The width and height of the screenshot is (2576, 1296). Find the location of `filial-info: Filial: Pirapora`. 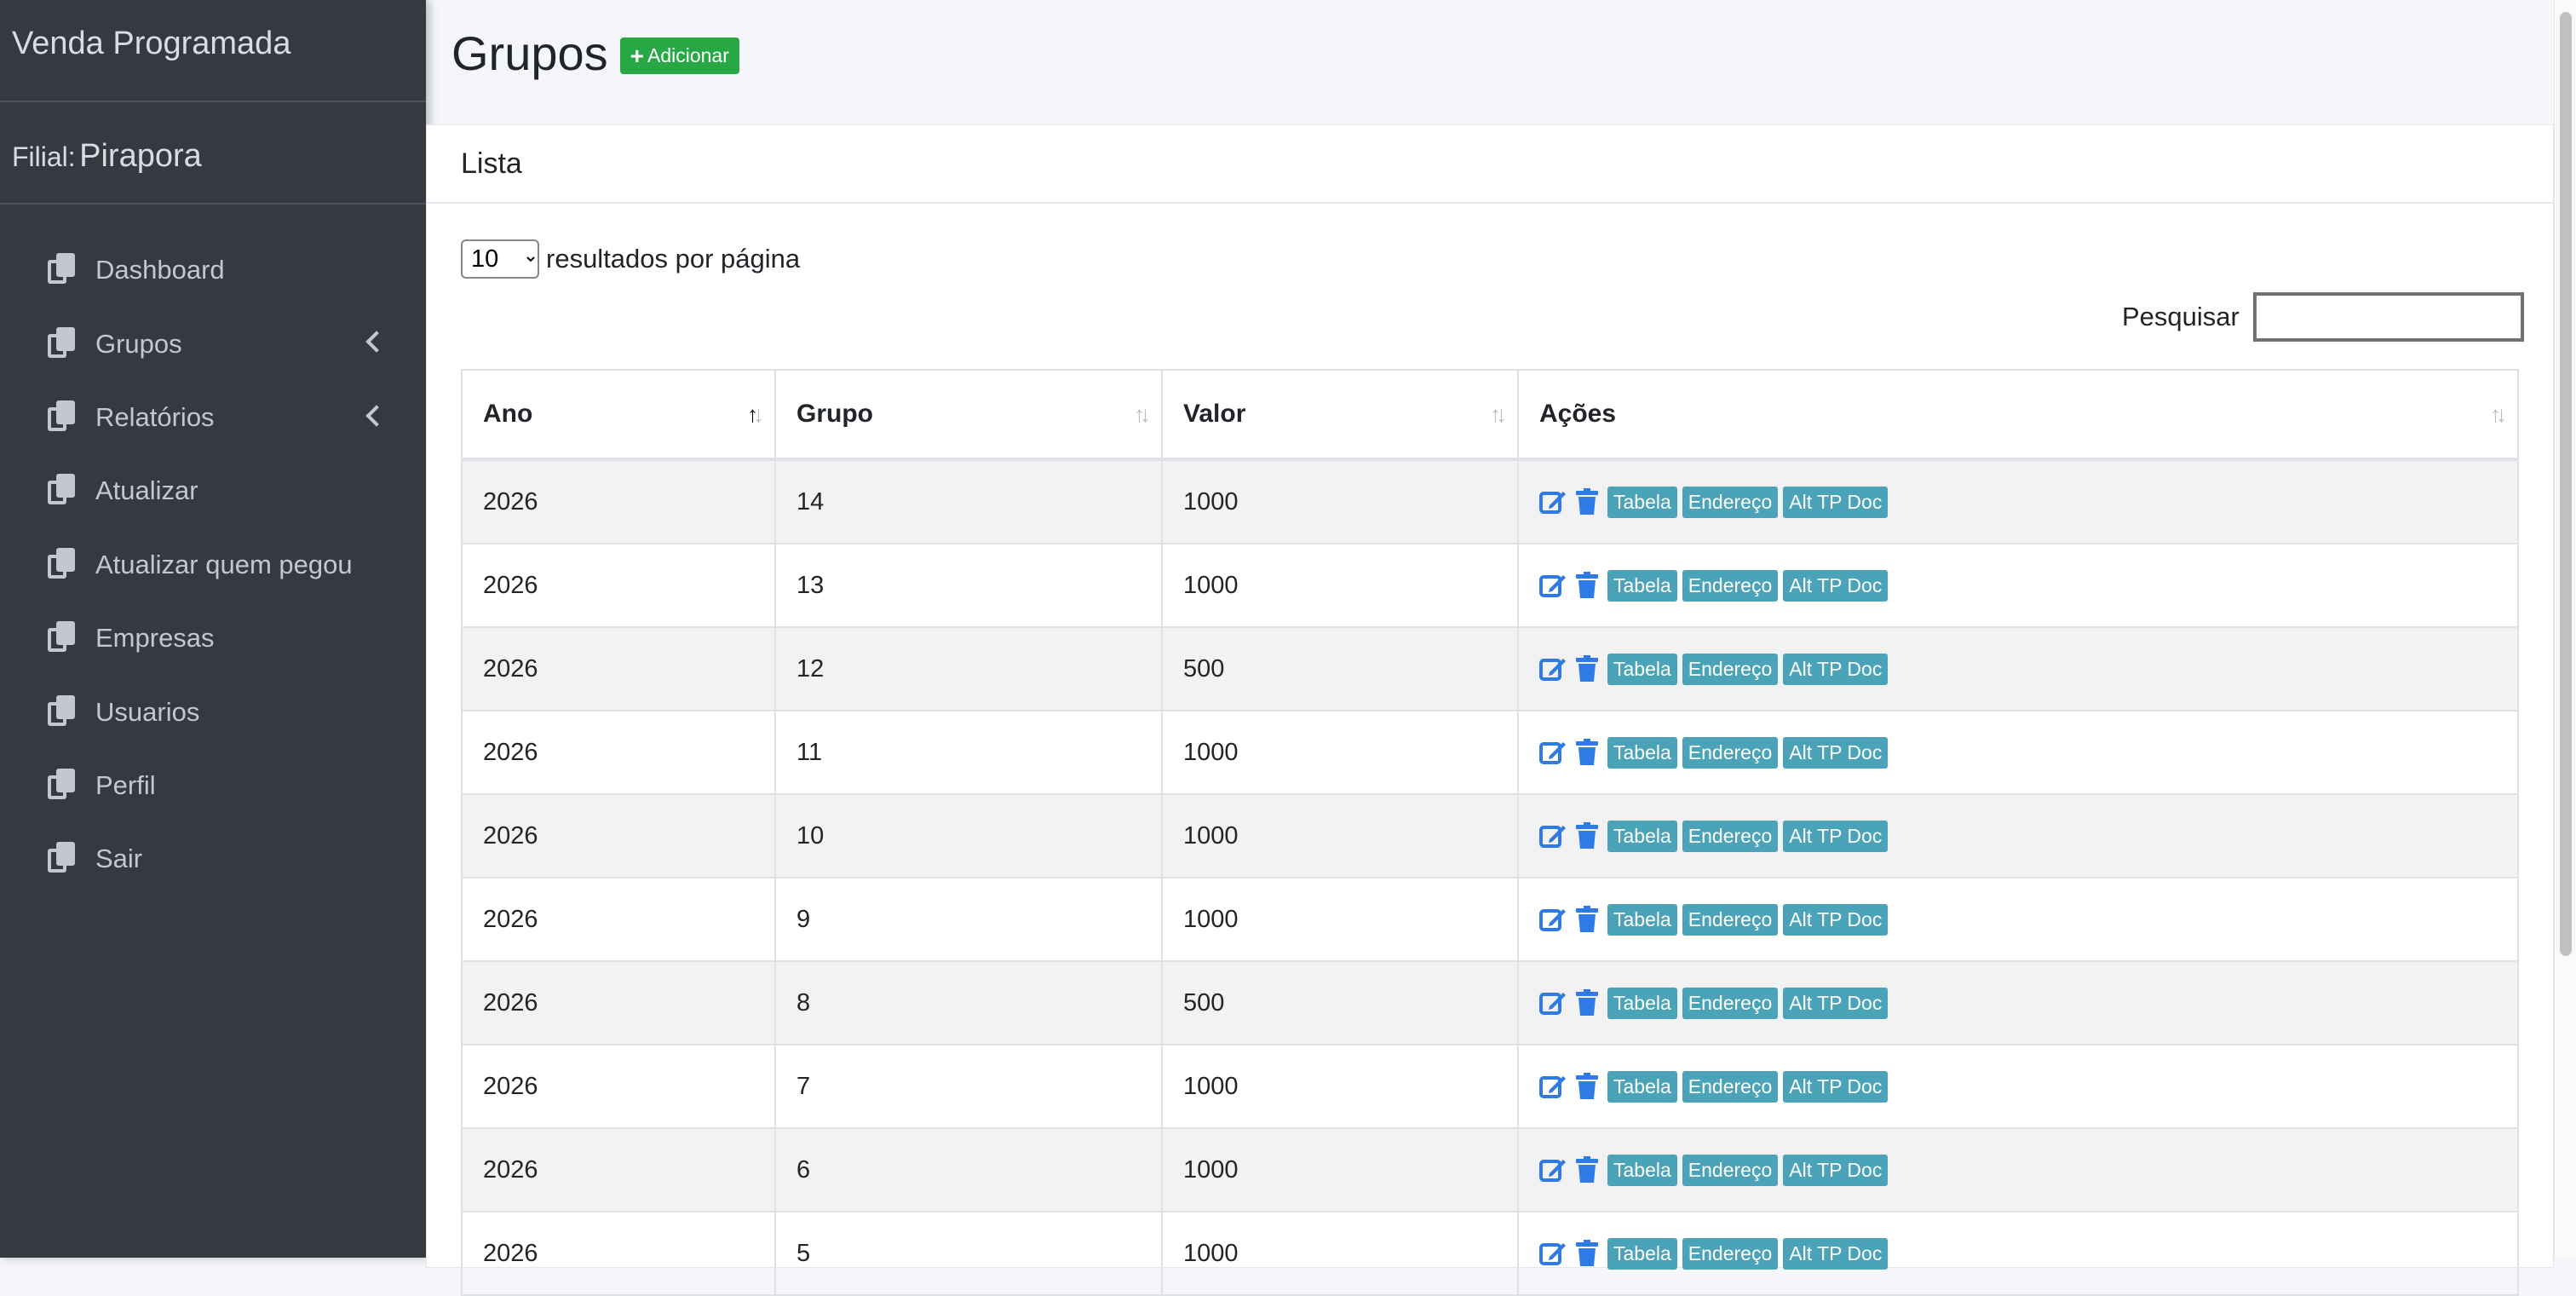

filial-info: Filial: Pirapora is located at coordinates (213, 153).